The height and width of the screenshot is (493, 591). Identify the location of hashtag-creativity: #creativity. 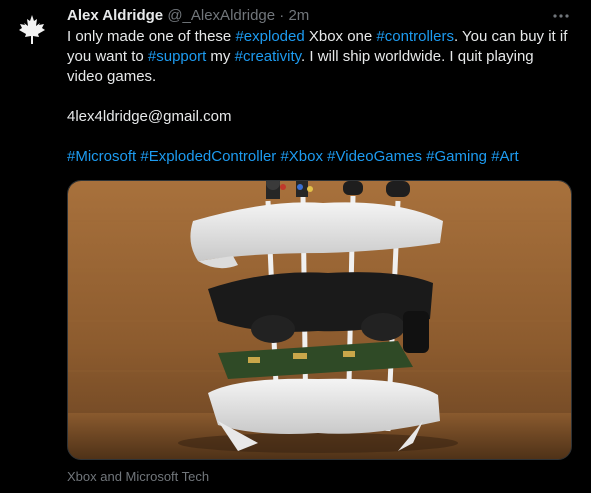
(268, 56).